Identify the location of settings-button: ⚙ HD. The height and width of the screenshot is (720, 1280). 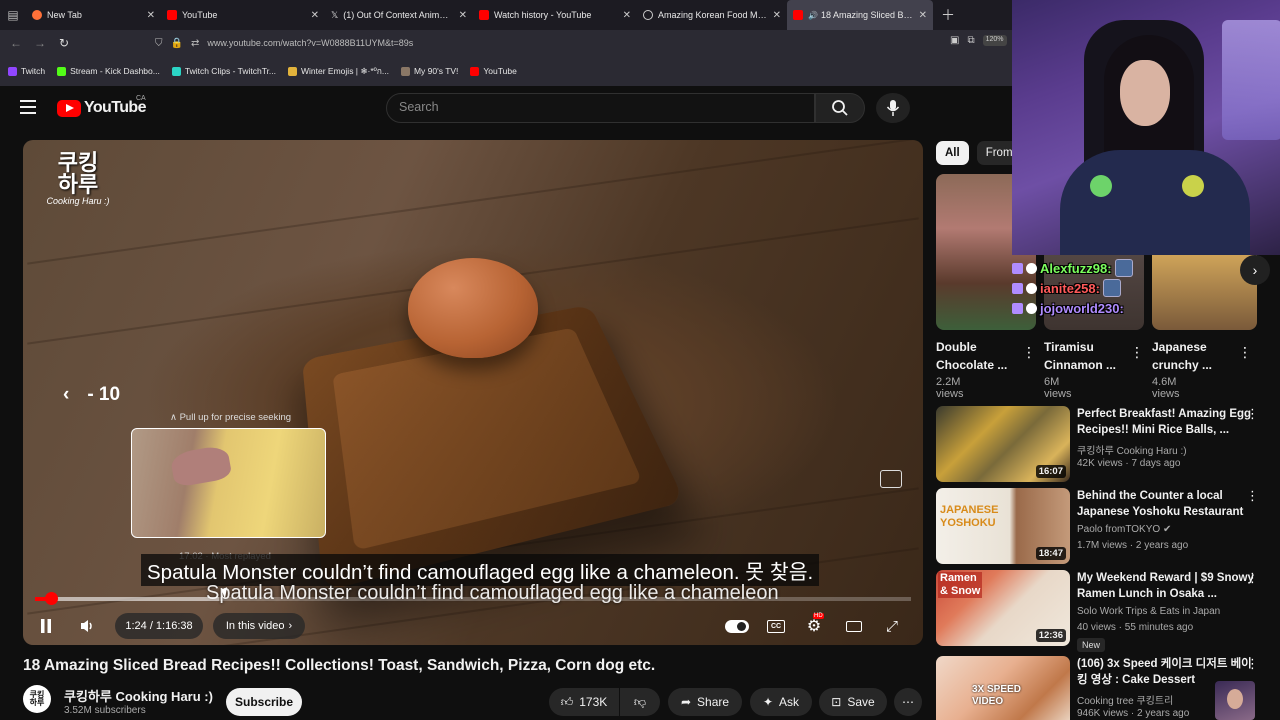
(814, 626).